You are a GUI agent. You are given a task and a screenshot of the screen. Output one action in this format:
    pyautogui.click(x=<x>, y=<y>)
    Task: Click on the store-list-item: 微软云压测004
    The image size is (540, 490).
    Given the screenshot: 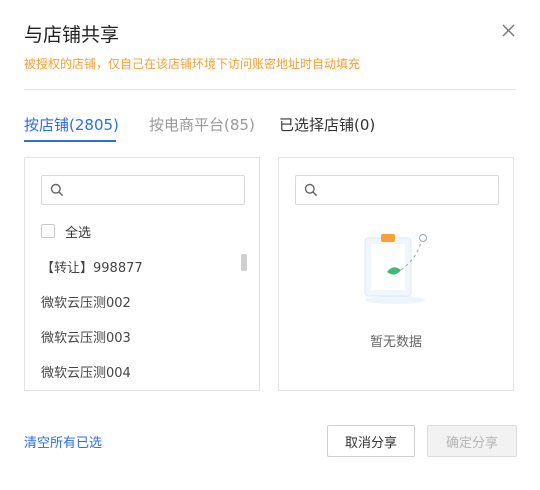 What is the action you would take?
    pyautogui.click(x=86, y=371)
    